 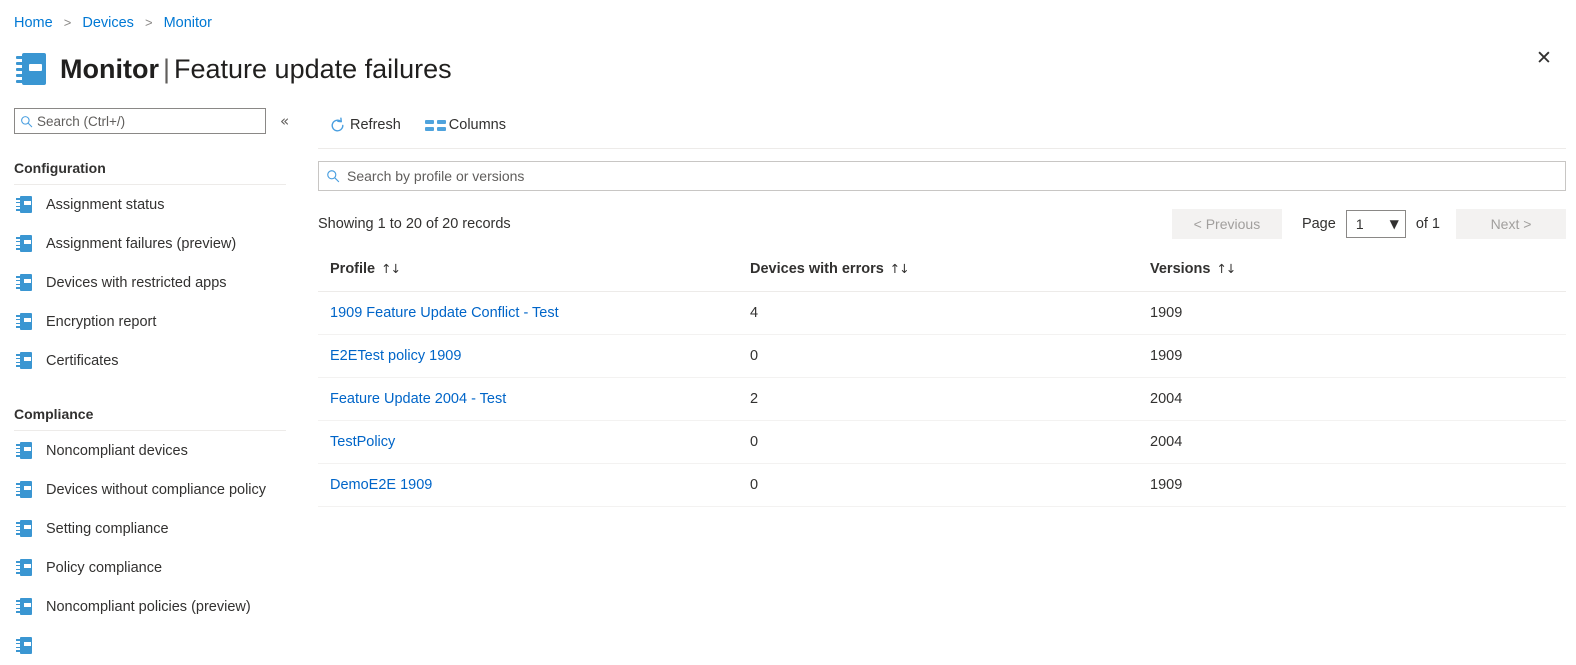 I want to click on breadcrumb: Home > Devices > Monitor, so click(x=788, y=16).